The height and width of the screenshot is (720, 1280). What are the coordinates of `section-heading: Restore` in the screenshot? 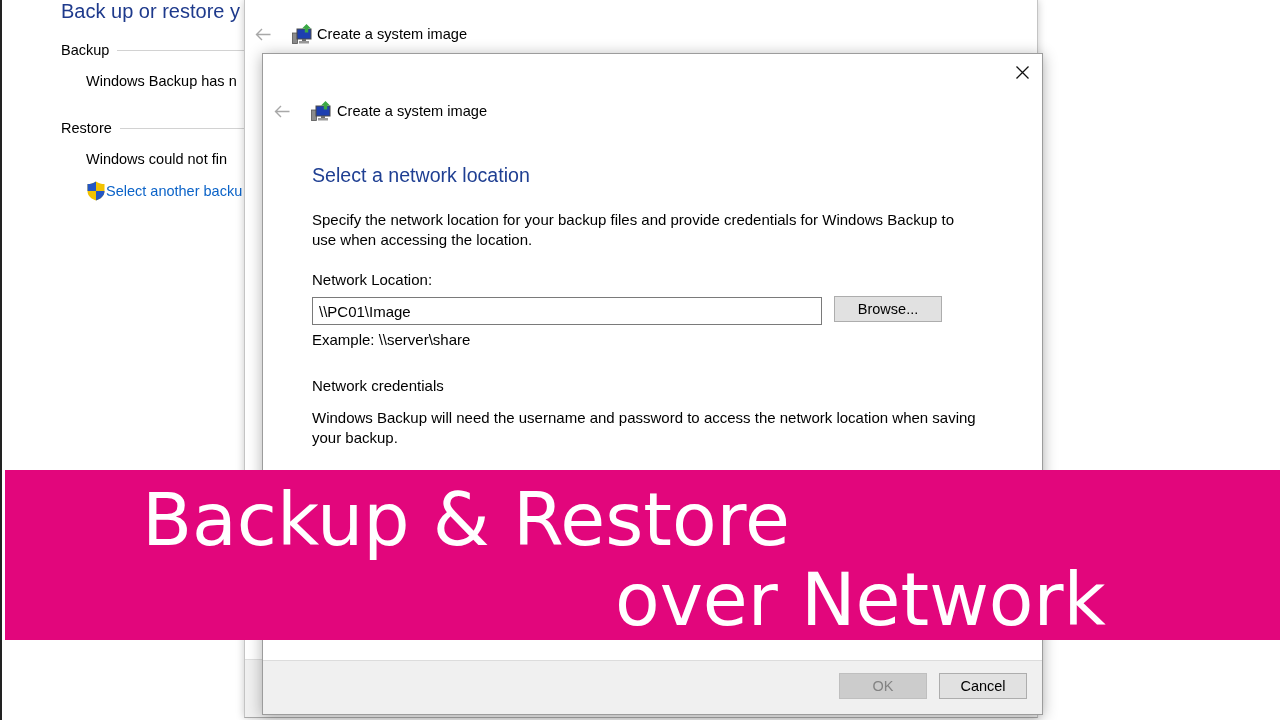 It's located at (86, 128).